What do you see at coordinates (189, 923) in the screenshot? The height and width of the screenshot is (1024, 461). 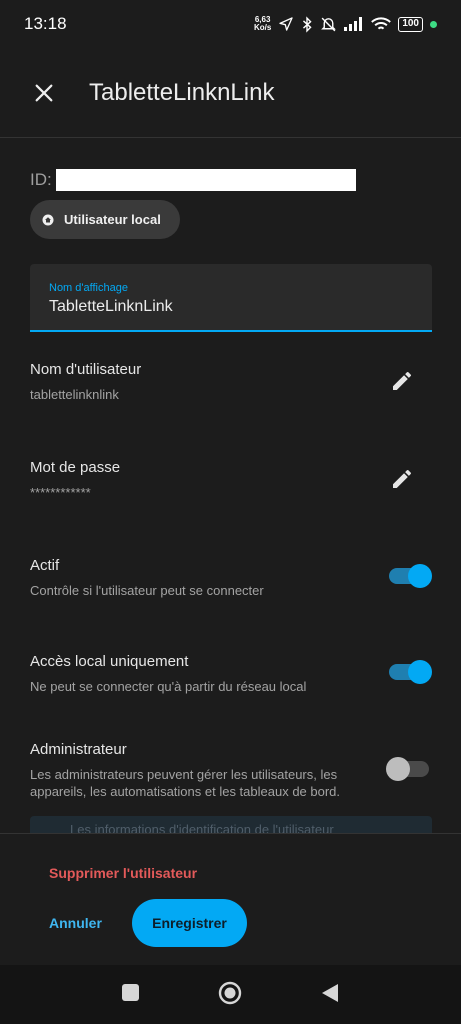 I see `save-button: Enregistrer` at bounding box center [189, 923].